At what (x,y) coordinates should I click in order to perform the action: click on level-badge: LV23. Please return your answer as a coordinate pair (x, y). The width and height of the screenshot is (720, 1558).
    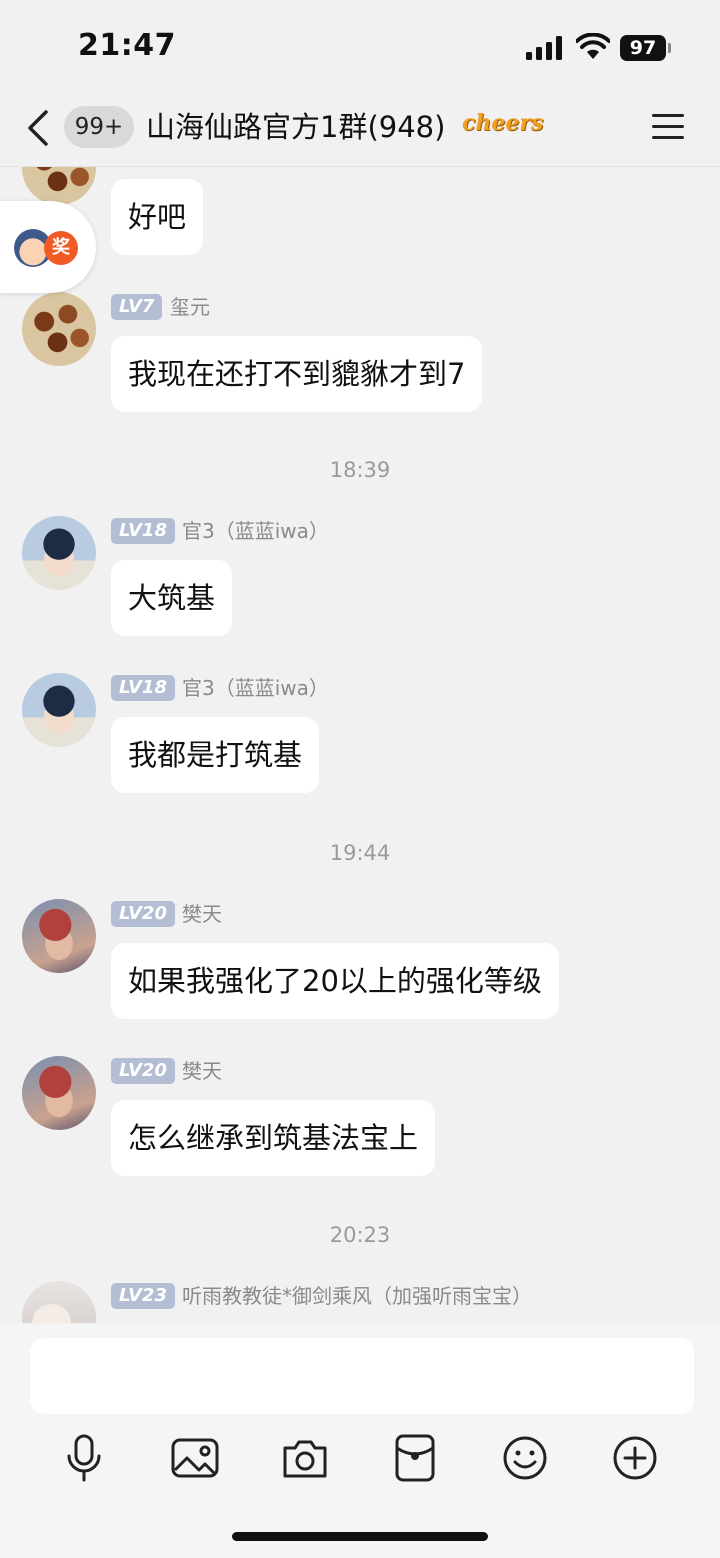
    Looking at the image, I should click on (143, 1296).